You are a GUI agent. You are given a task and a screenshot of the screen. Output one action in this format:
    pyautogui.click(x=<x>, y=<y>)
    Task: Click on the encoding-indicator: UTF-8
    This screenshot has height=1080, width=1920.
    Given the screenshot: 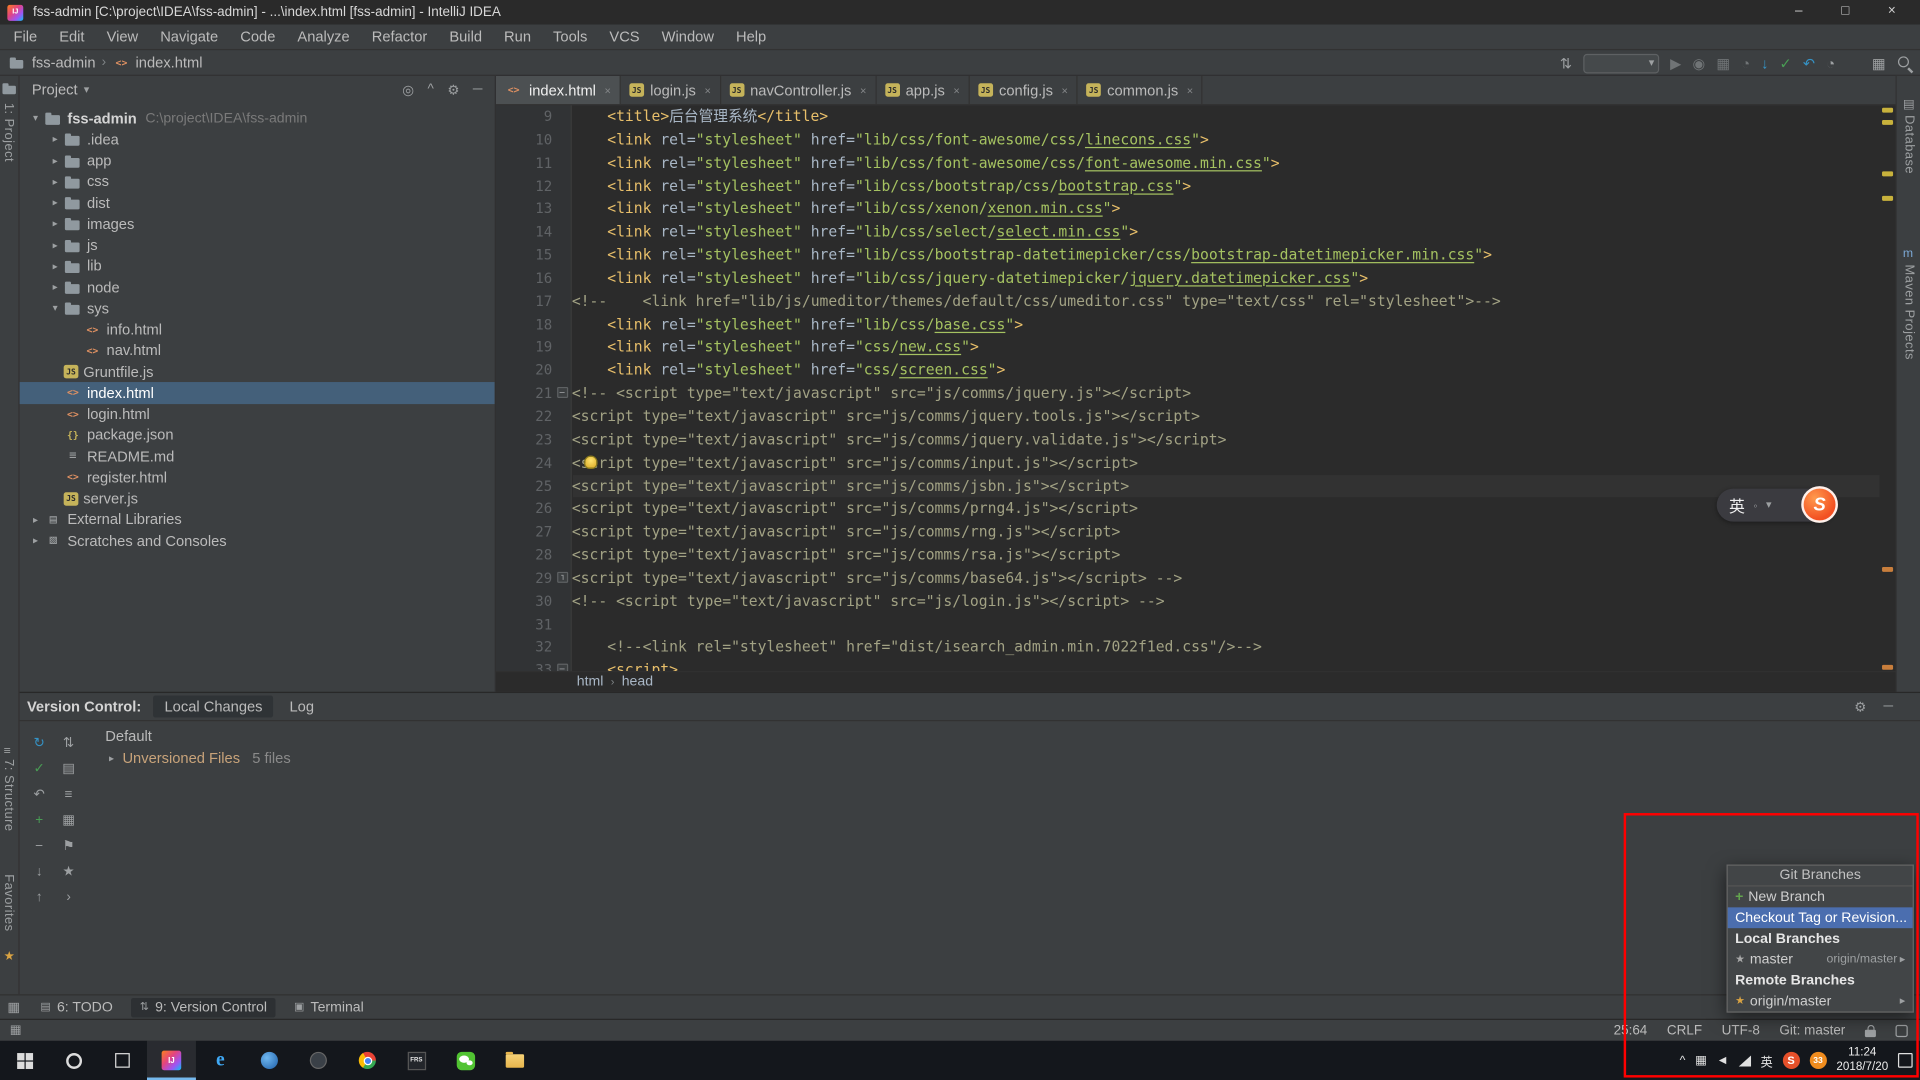 What is the action you would take?
    pyautogui.click(x=1741, y=1030)
    